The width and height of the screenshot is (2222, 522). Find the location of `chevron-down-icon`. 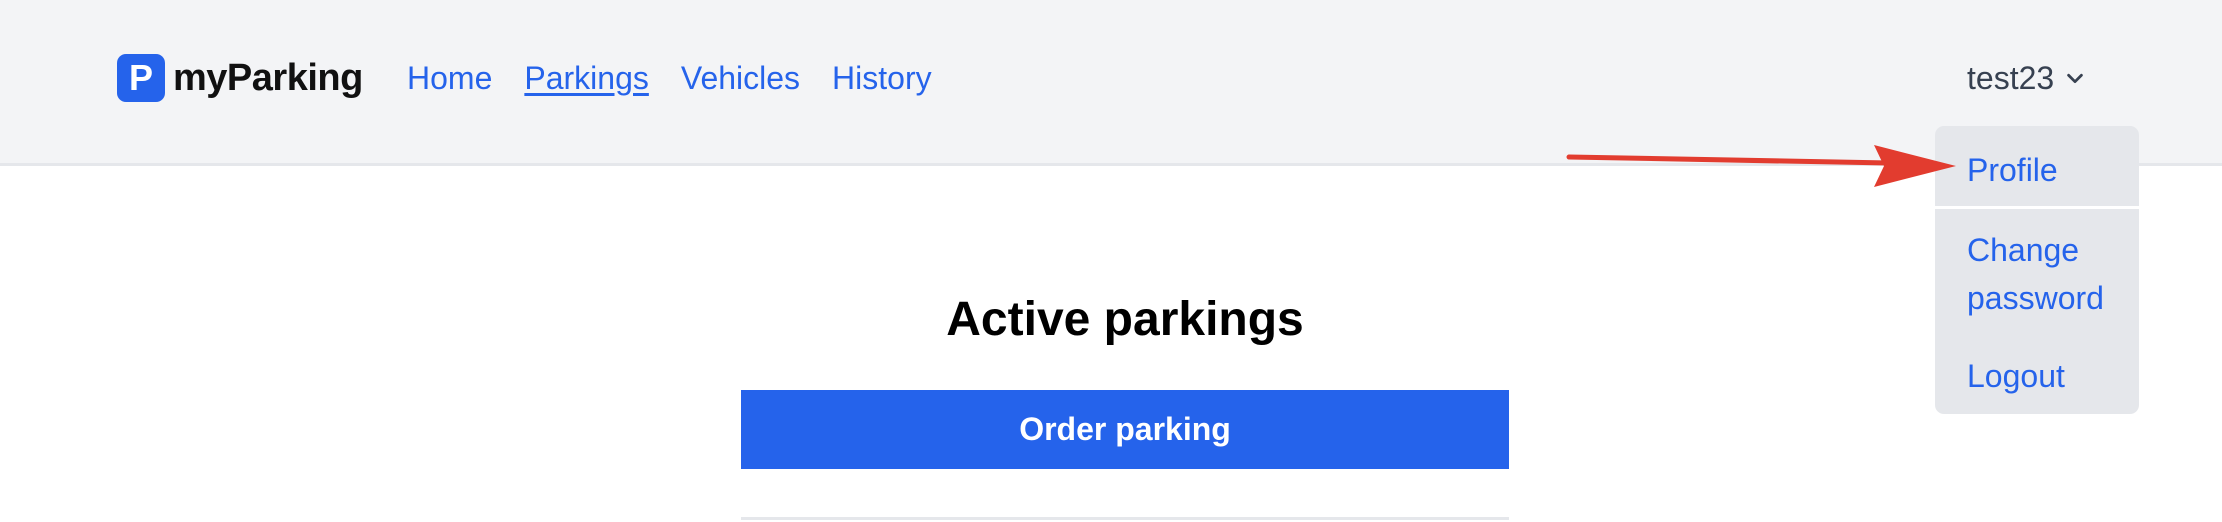

chevron-down-icon is located at coordinates (2075, 78).